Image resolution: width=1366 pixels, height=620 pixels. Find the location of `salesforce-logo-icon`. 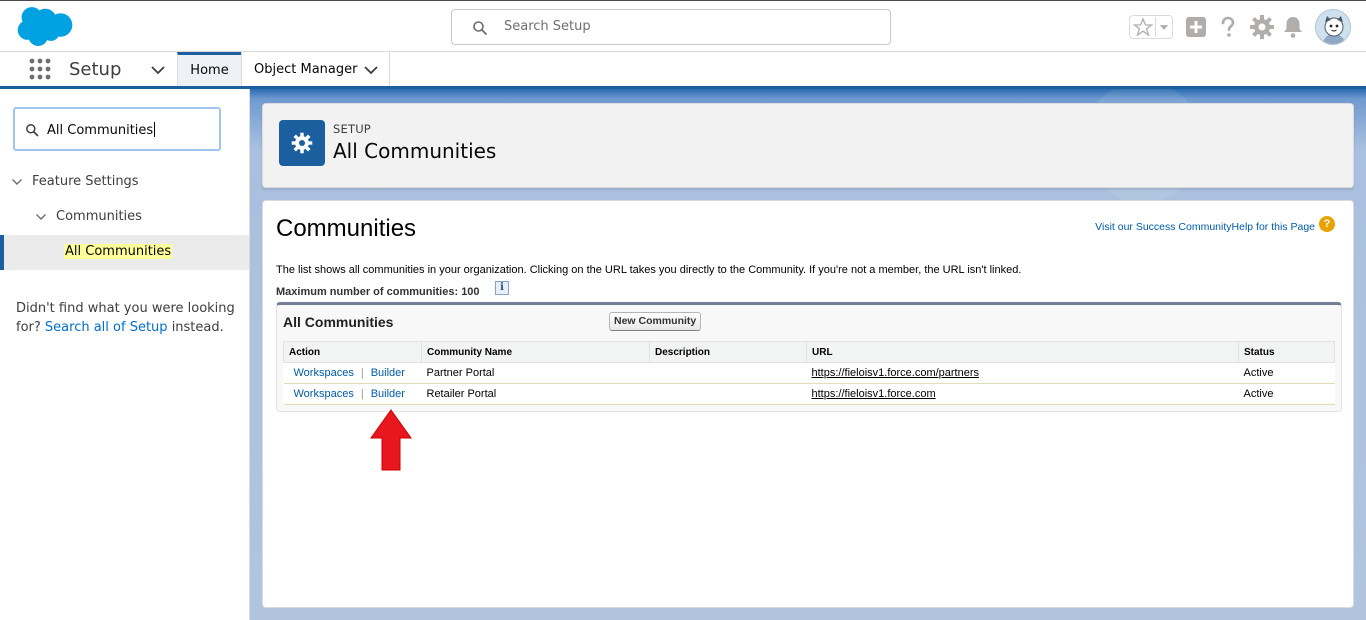

salesforce-logo-icon is located at coordinates (45, 27).